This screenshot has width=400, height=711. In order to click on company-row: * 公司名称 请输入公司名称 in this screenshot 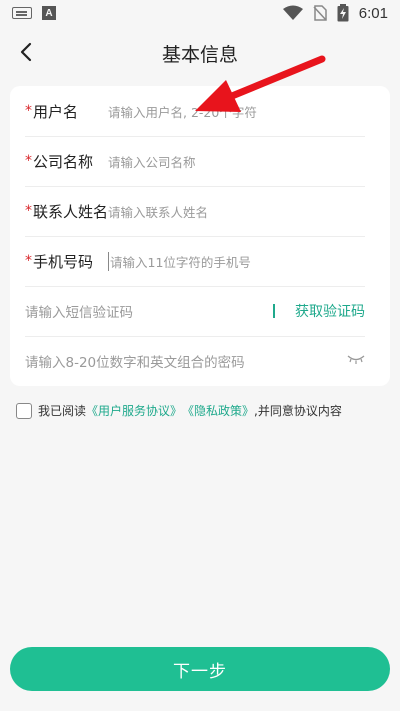, I will do `click(195, 161)`.